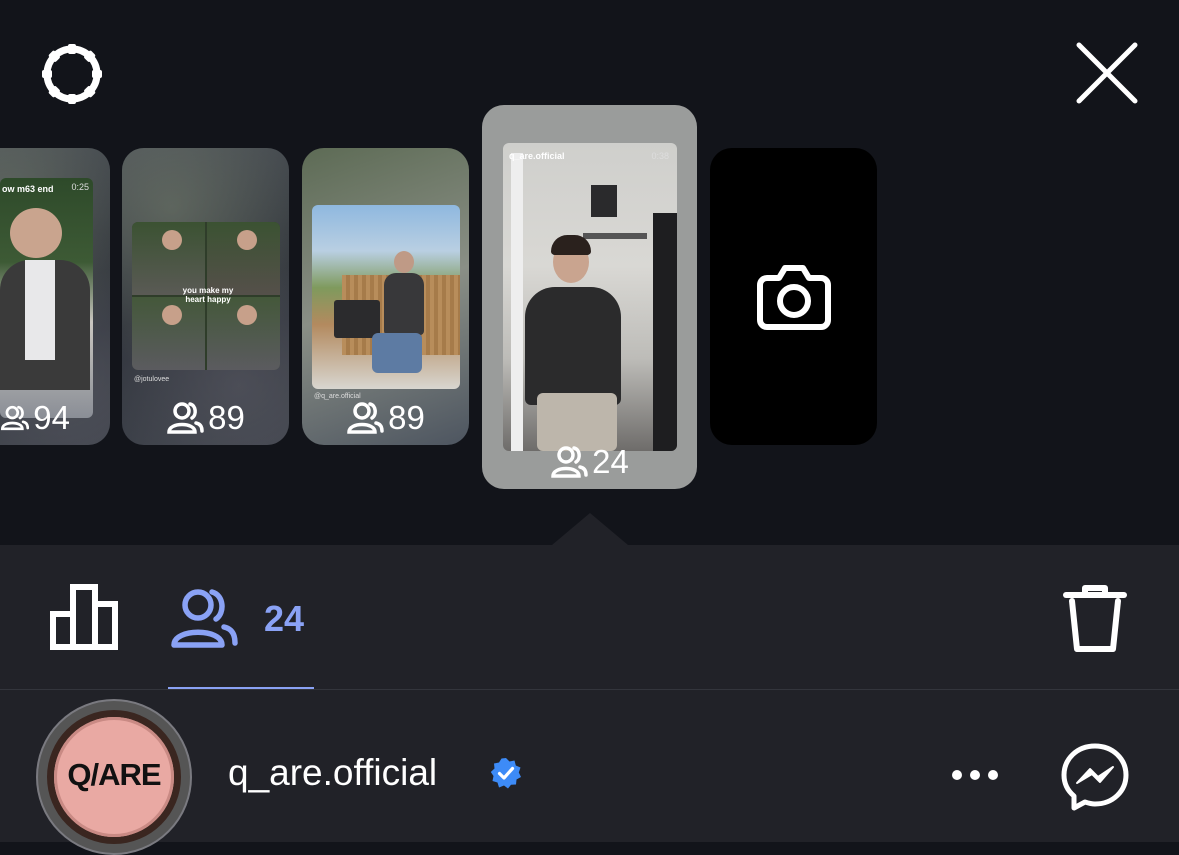 The width and height of the screenshot is (1179, 855). I want to click on viewers-tab-icon, so click(204, 619).